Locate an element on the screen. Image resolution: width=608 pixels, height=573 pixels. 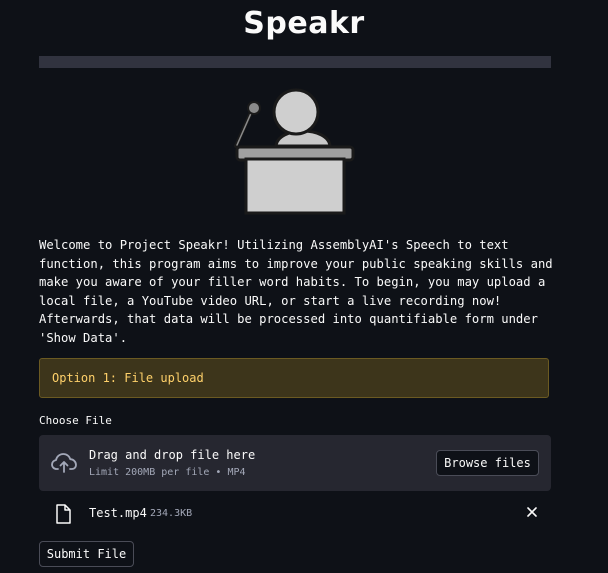
file-size: 234.3KB is located at coordinates (171, 513).